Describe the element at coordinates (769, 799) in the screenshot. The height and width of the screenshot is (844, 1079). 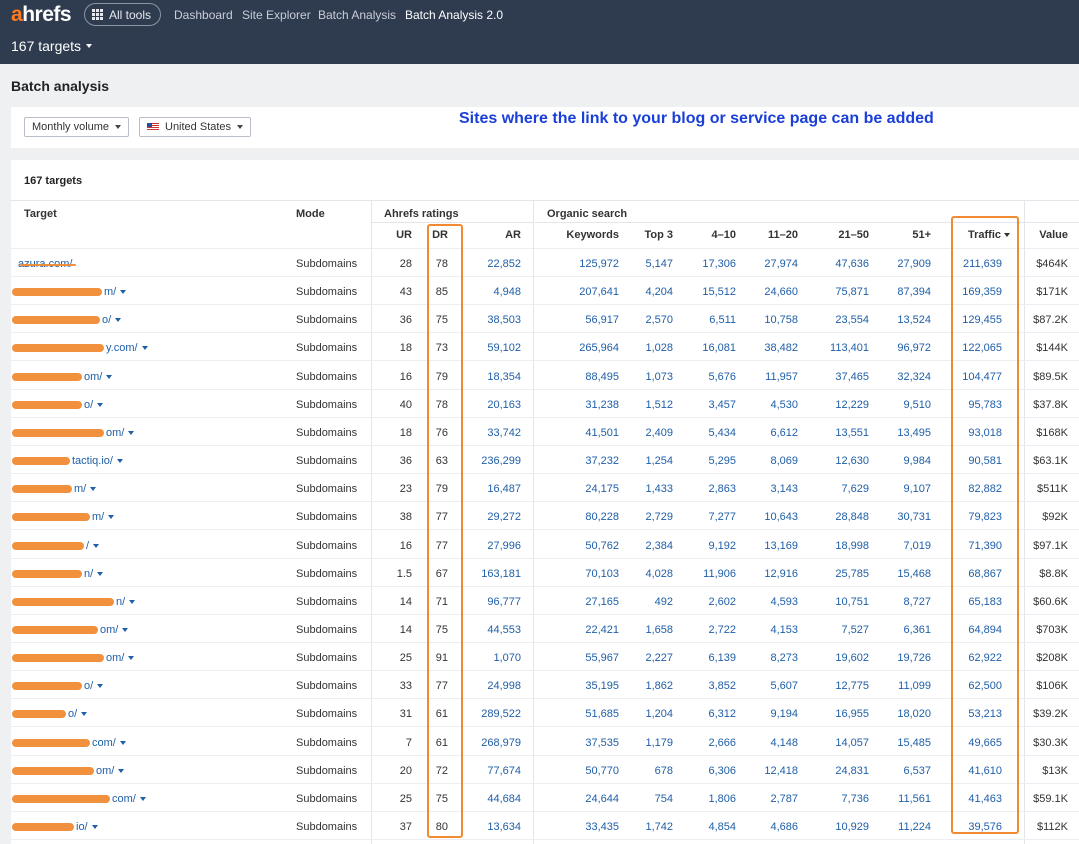
I see `p11_20-cell: 2,787` at that location.